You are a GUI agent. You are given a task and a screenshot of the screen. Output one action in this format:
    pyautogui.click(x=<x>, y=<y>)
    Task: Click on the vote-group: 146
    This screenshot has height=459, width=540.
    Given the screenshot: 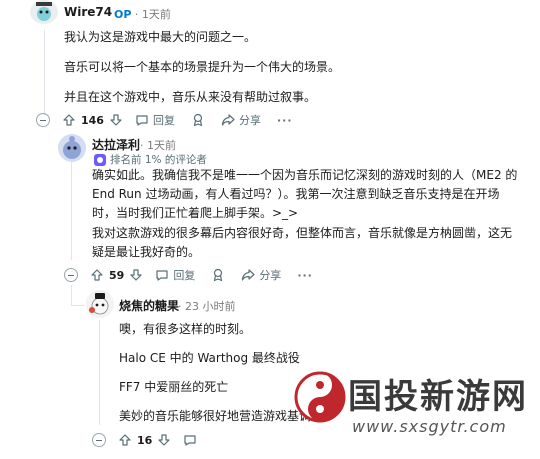 What is the action you would take?
    pyautogui.click(x=92, y=120)
    